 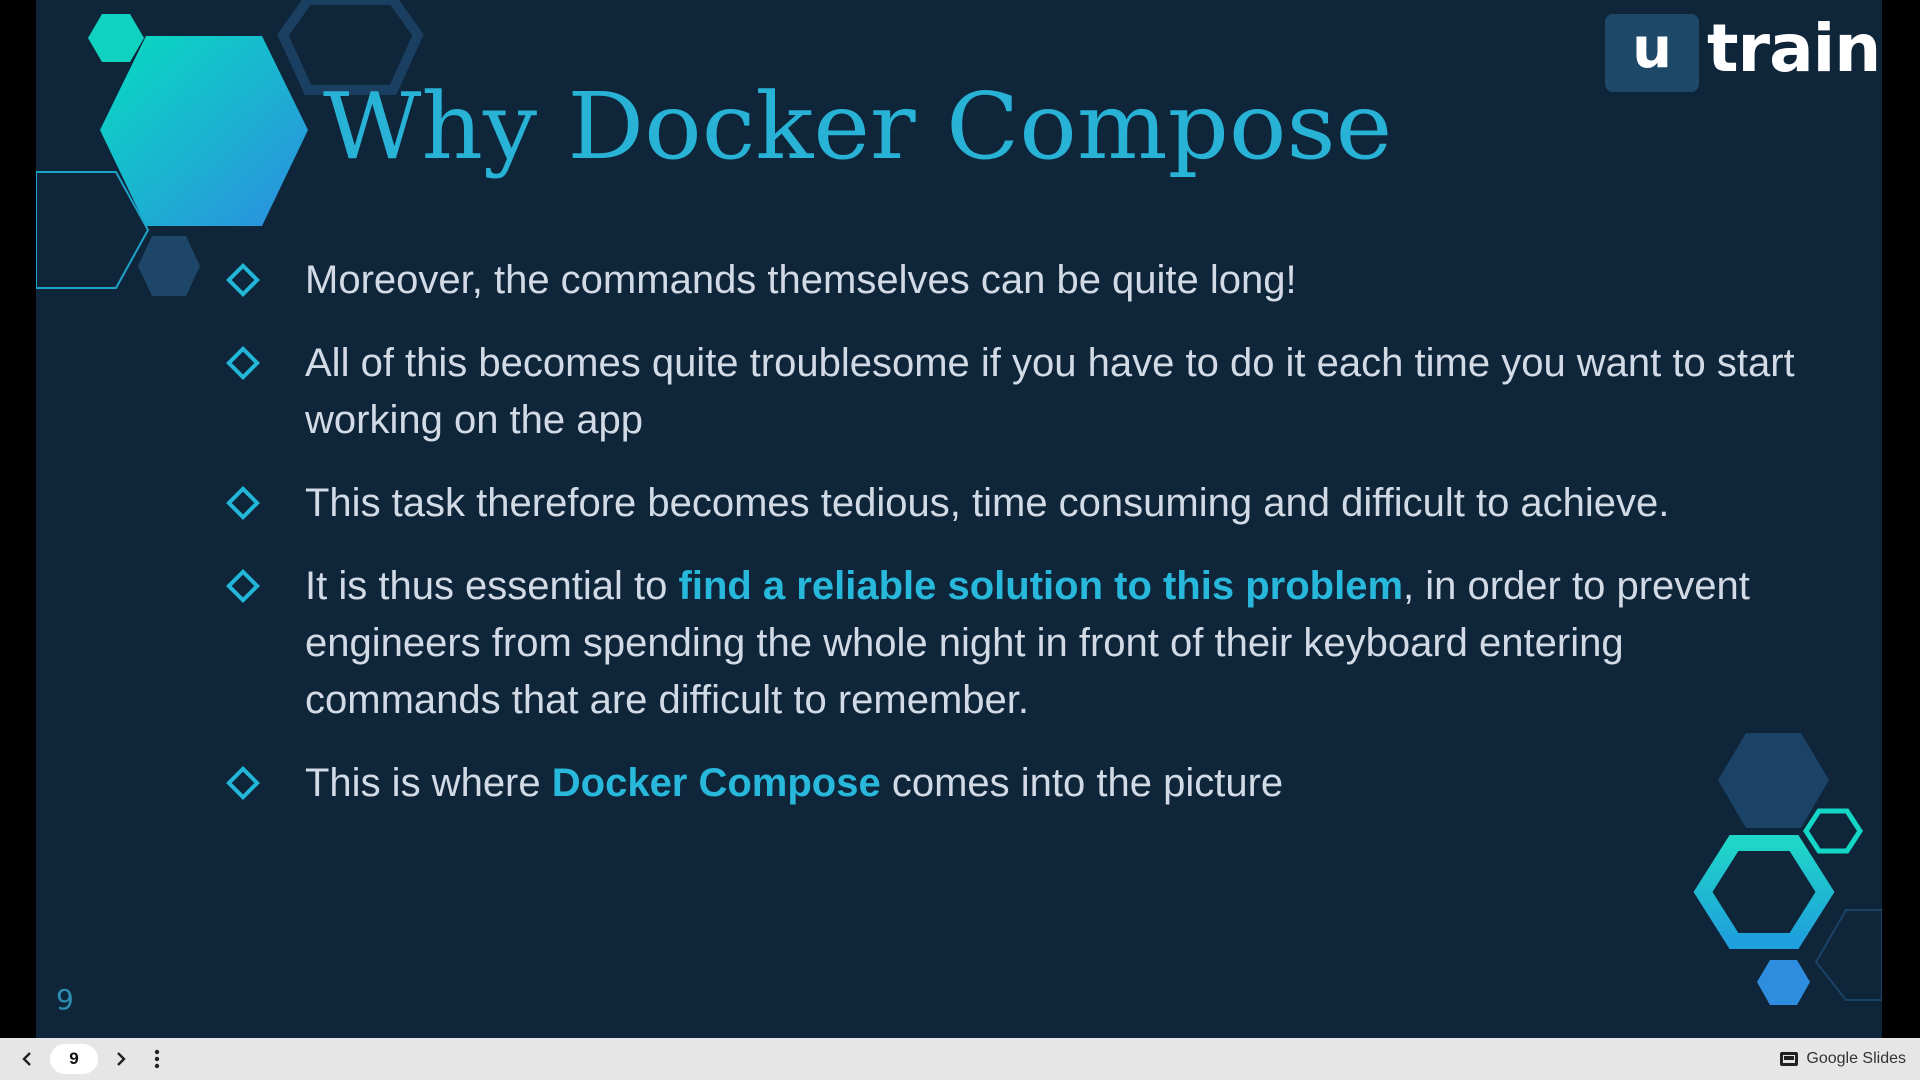 I want to click on bullet-highlight: Docker Compose, so click(x=716, y=783).